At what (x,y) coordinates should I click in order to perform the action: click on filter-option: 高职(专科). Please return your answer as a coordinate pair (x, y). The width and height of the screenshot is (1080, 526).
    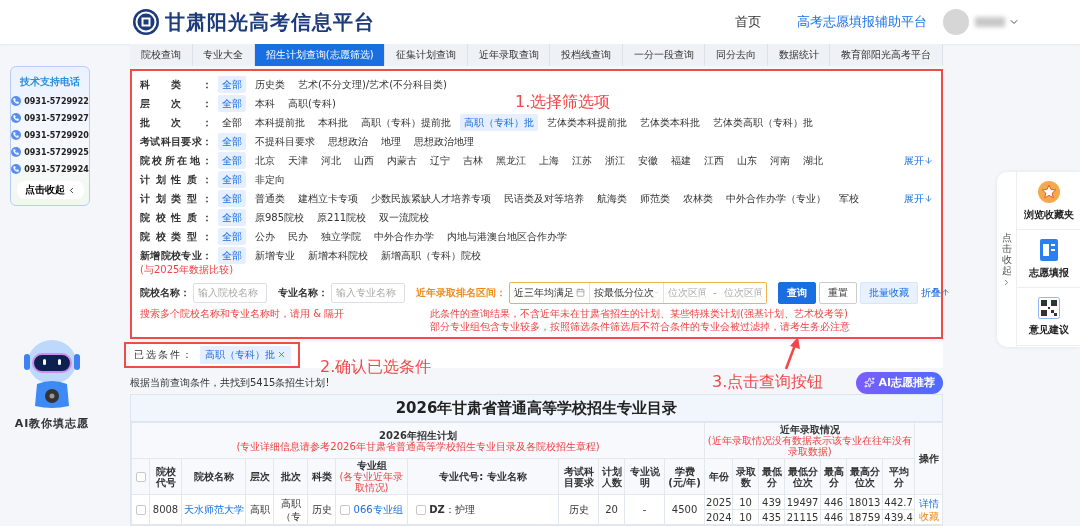
    Looking at the image, I should click on (312, 103).